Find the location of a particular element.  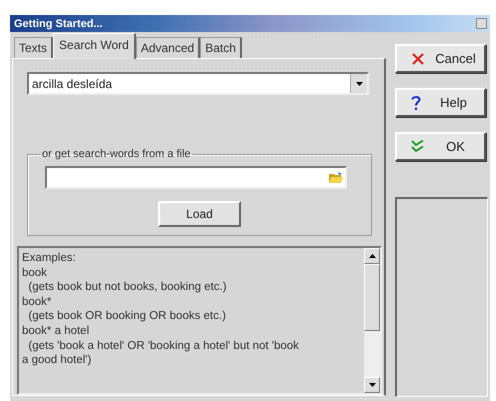

tab: Texts is located at coordinates (34, 47).